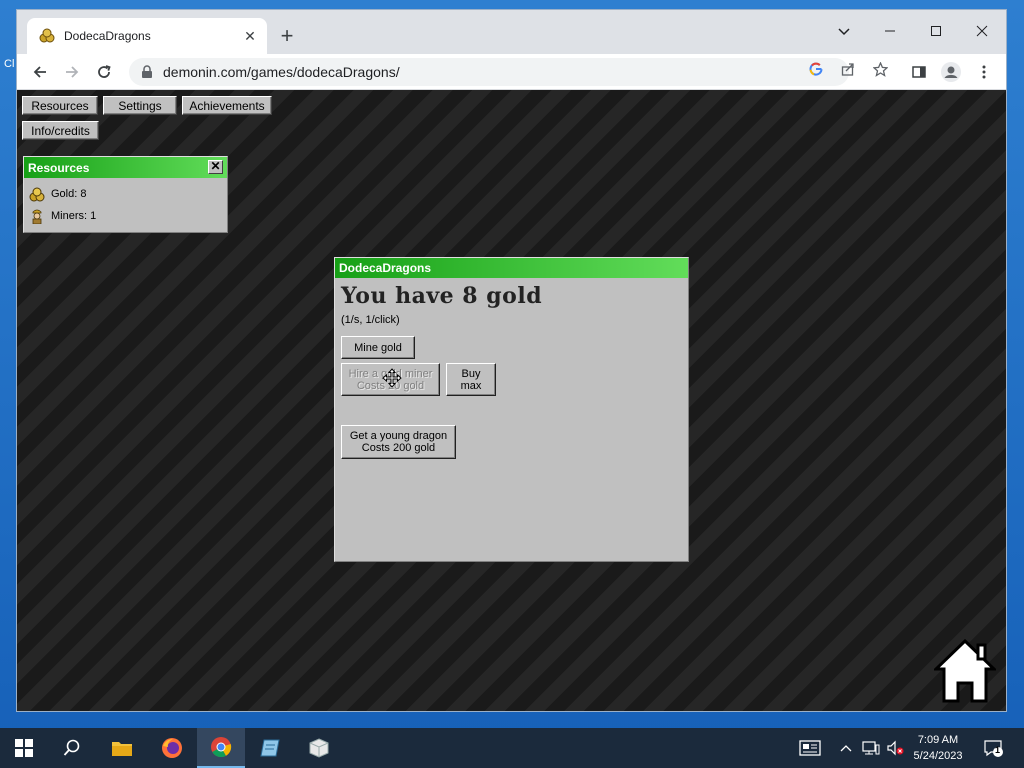 The width and height of the screenshot is (1024, 768). I want to click on reload-icon, so click(104, 72).